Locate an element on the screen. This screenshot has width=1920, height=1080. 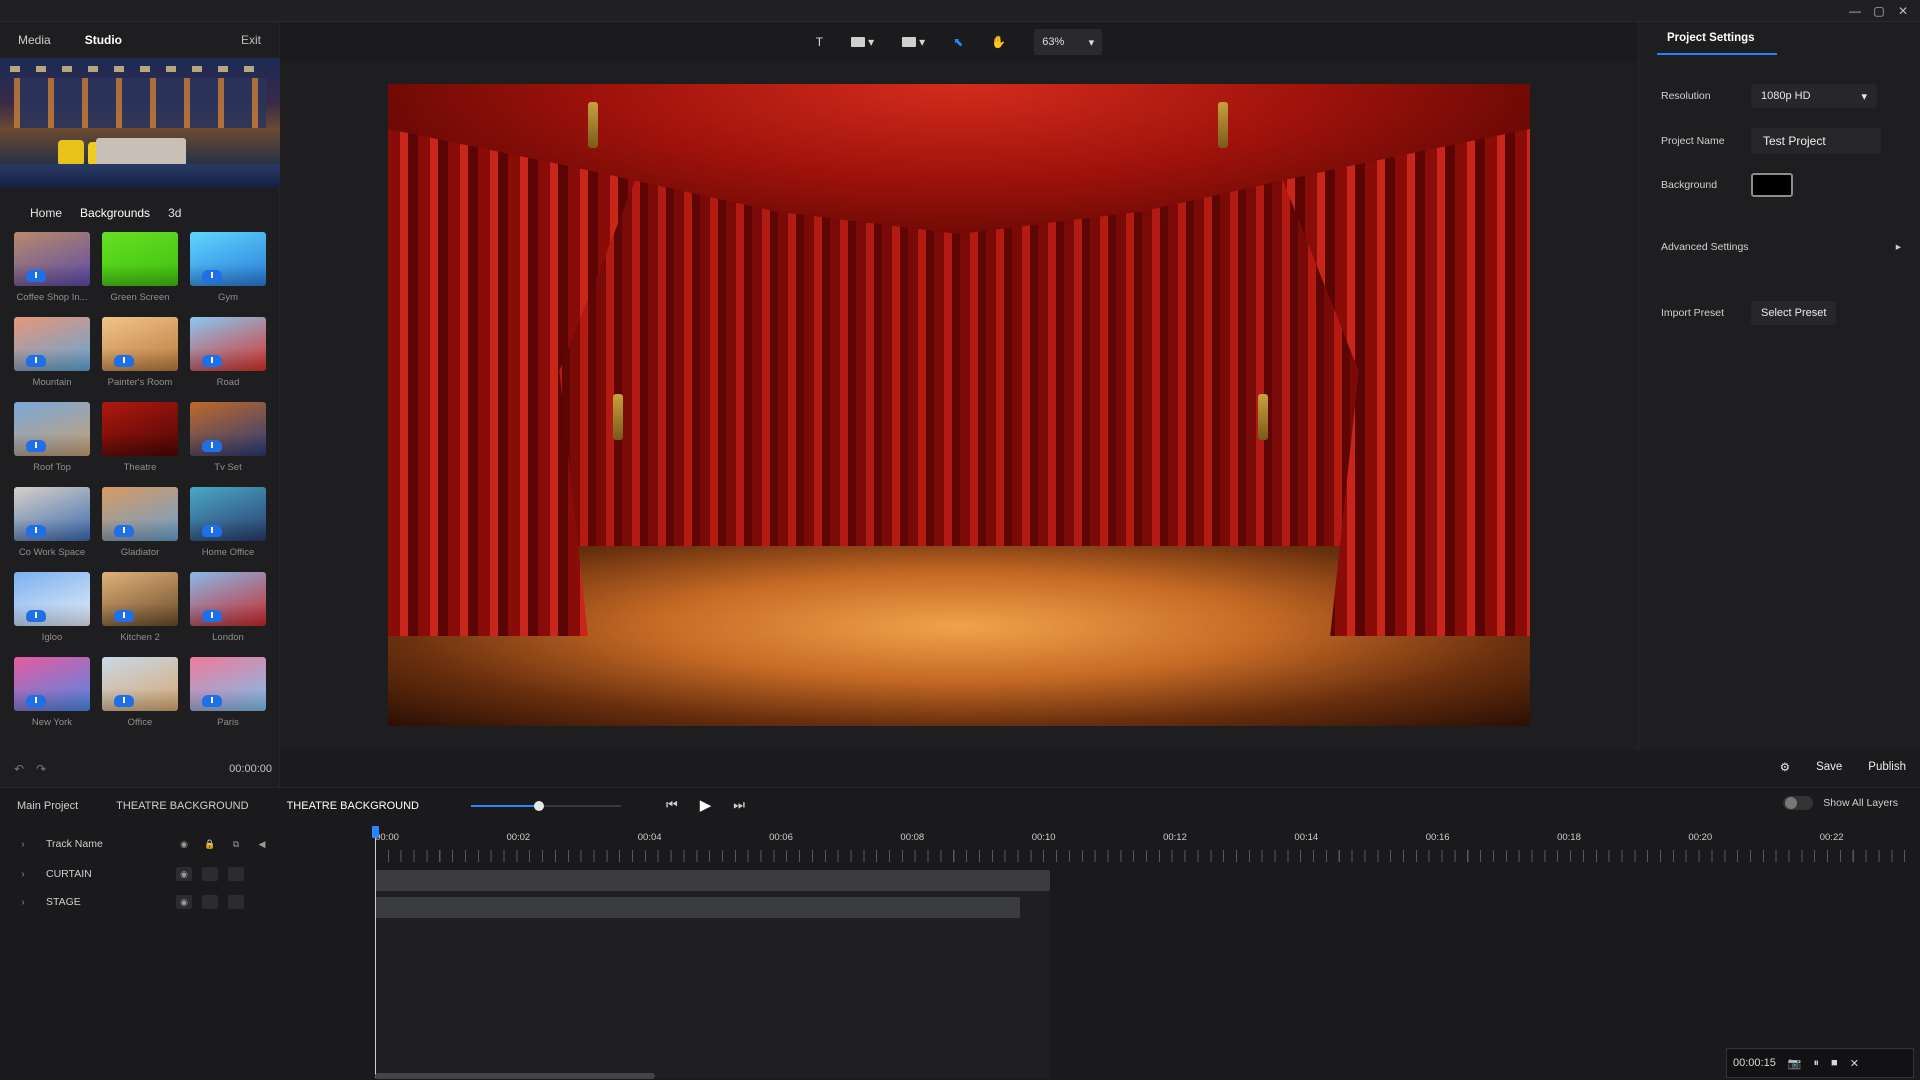
publish-button: Publish is located at coordinates (1887, 767).